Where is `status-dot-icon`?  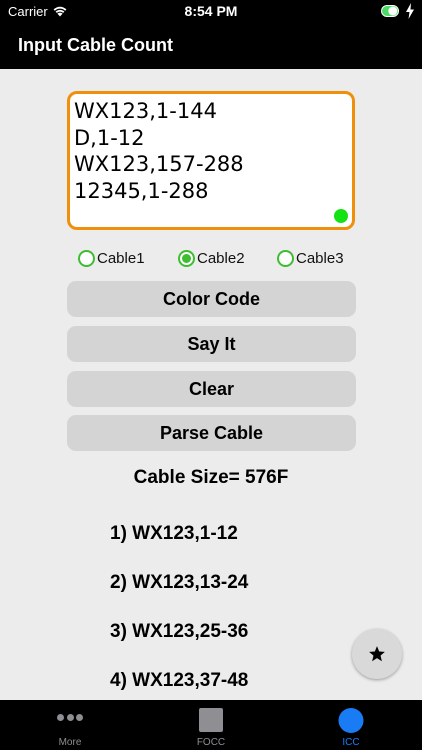
status-dot-icon is located at coordinates (341, 216).